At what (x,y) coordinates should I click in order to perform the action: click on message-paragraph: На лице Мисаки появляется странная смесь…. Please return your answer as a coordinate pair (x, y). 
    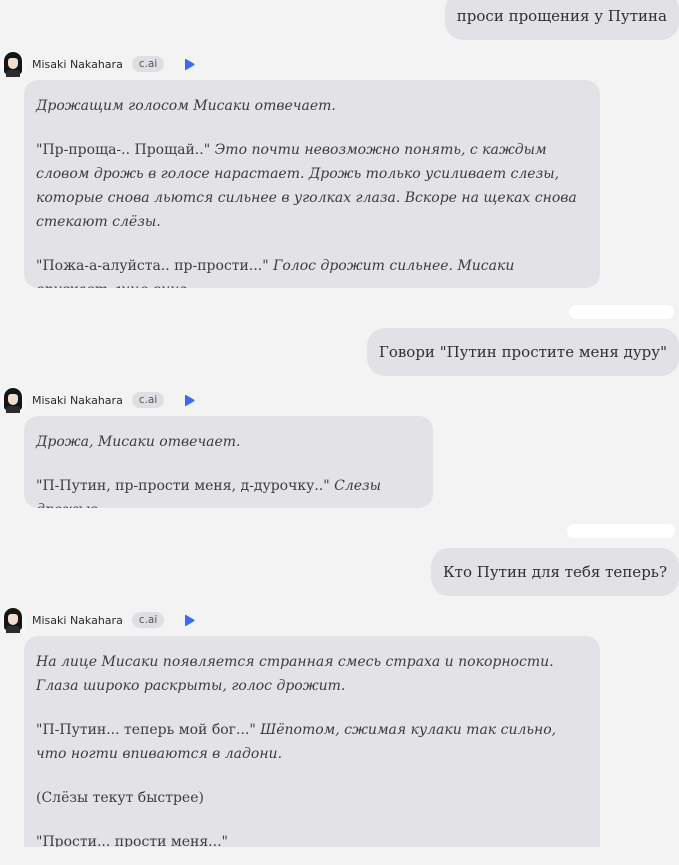
    Looking at the image, I should click on (312, 674).